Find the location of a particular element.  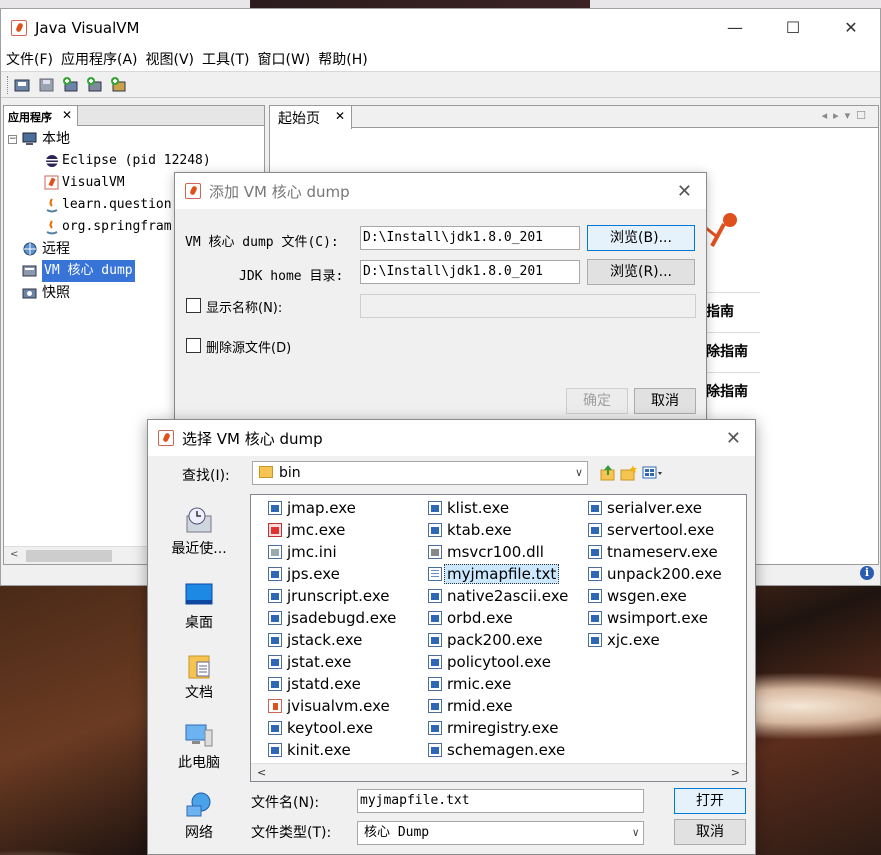

tree-node-eclipse: Eclipse (pid 12248) is located at coordinates (134, 161).